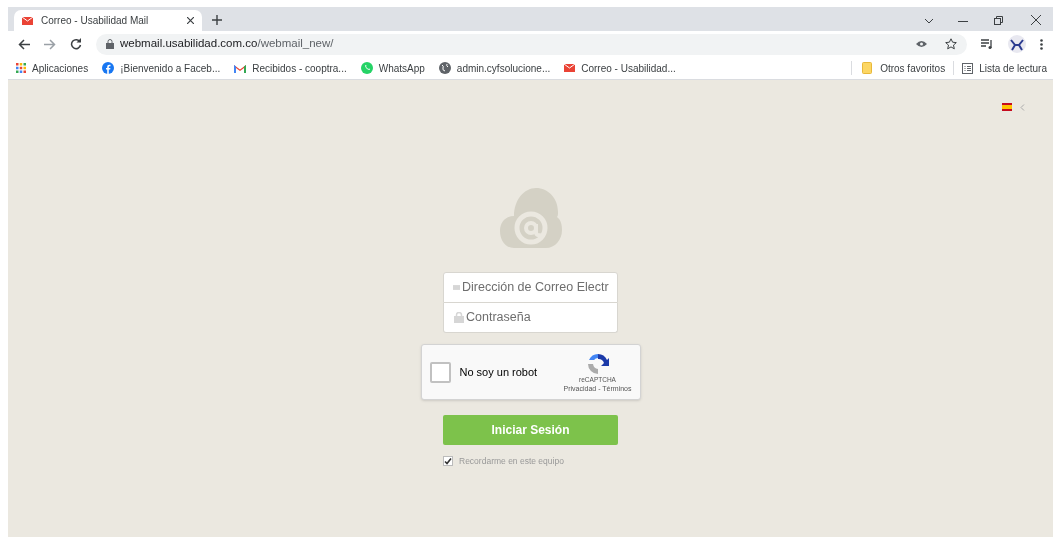 This screenshot has width=1053, height=537. Describe the element at coordinates (1013, 68) in the screenshot. I see `reading-list-link: Lista de lectura` at that location.